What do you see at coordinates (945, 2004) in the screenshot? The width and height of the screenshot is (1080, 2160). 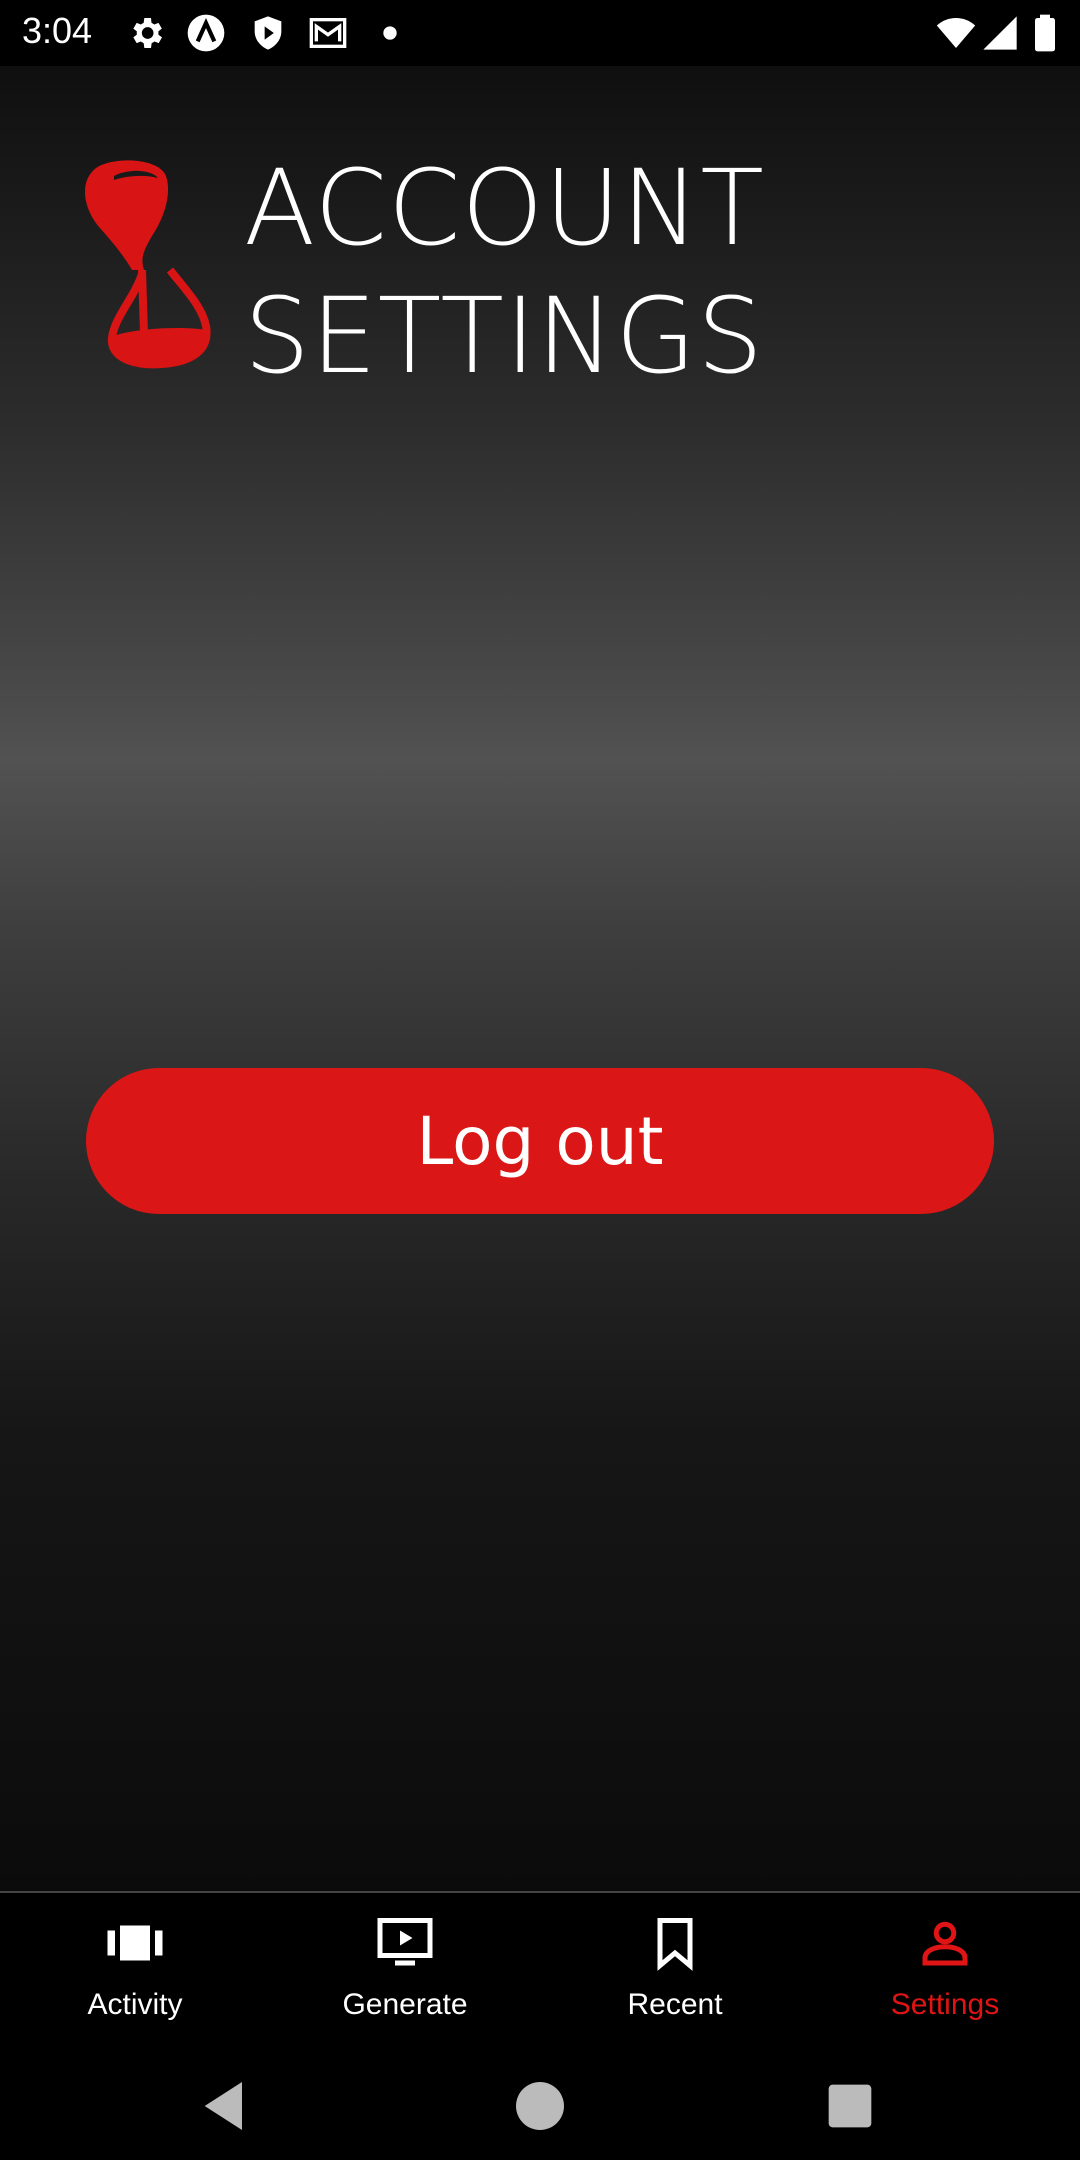 I see `nav-label-settings: Settings` at bounding box center [945, 2004].